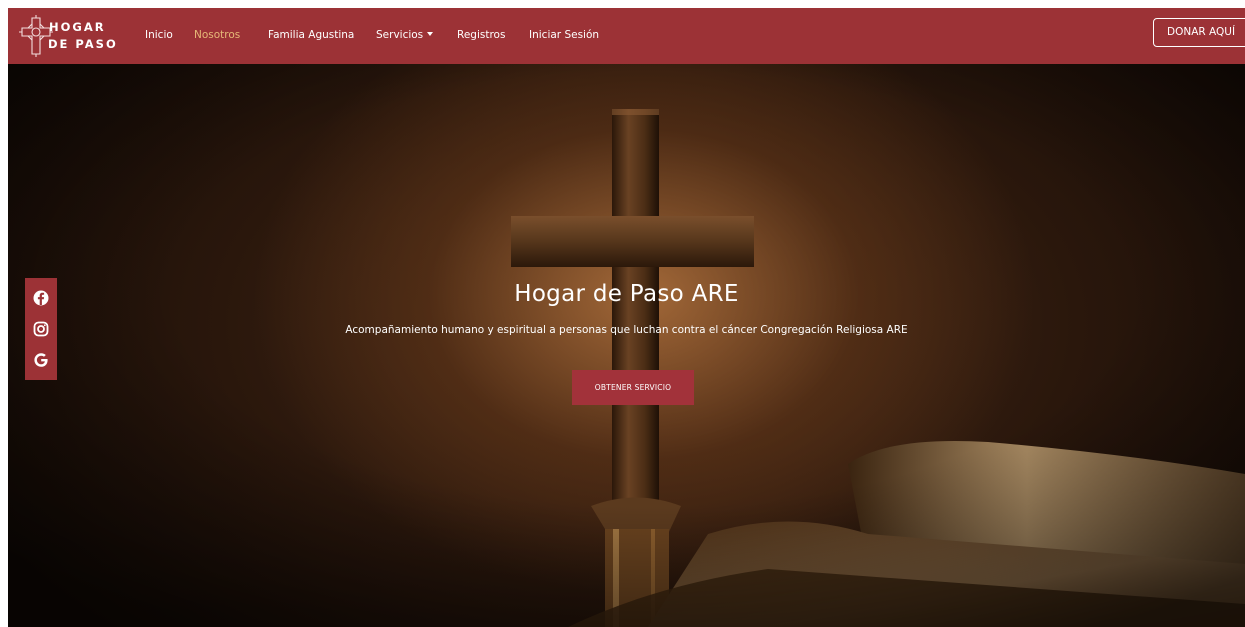 The image size is (1245, 627). Describe the element at coordinates (77, 27) in the screenshot. I see `brand-line-1: HOGAR` at that location.